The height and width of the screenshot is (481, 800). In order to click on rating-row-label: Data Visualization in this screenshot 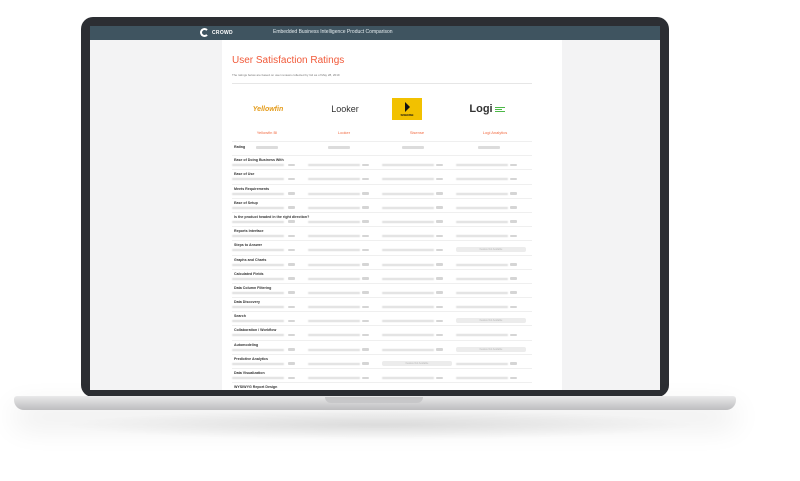, I will do `click(249, 373)`.